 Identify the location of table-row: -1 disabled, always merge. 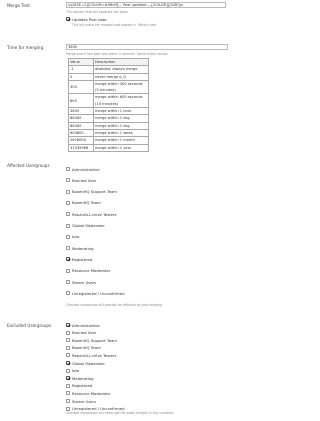
(108, 69).